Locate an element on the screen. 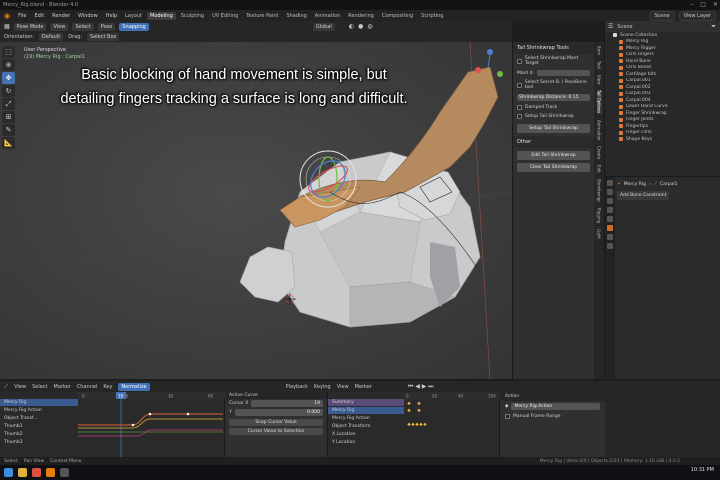 This screenshot has width=720, height=480. graph-editor-icon: ⟋ is located at coordinates (6, 387).